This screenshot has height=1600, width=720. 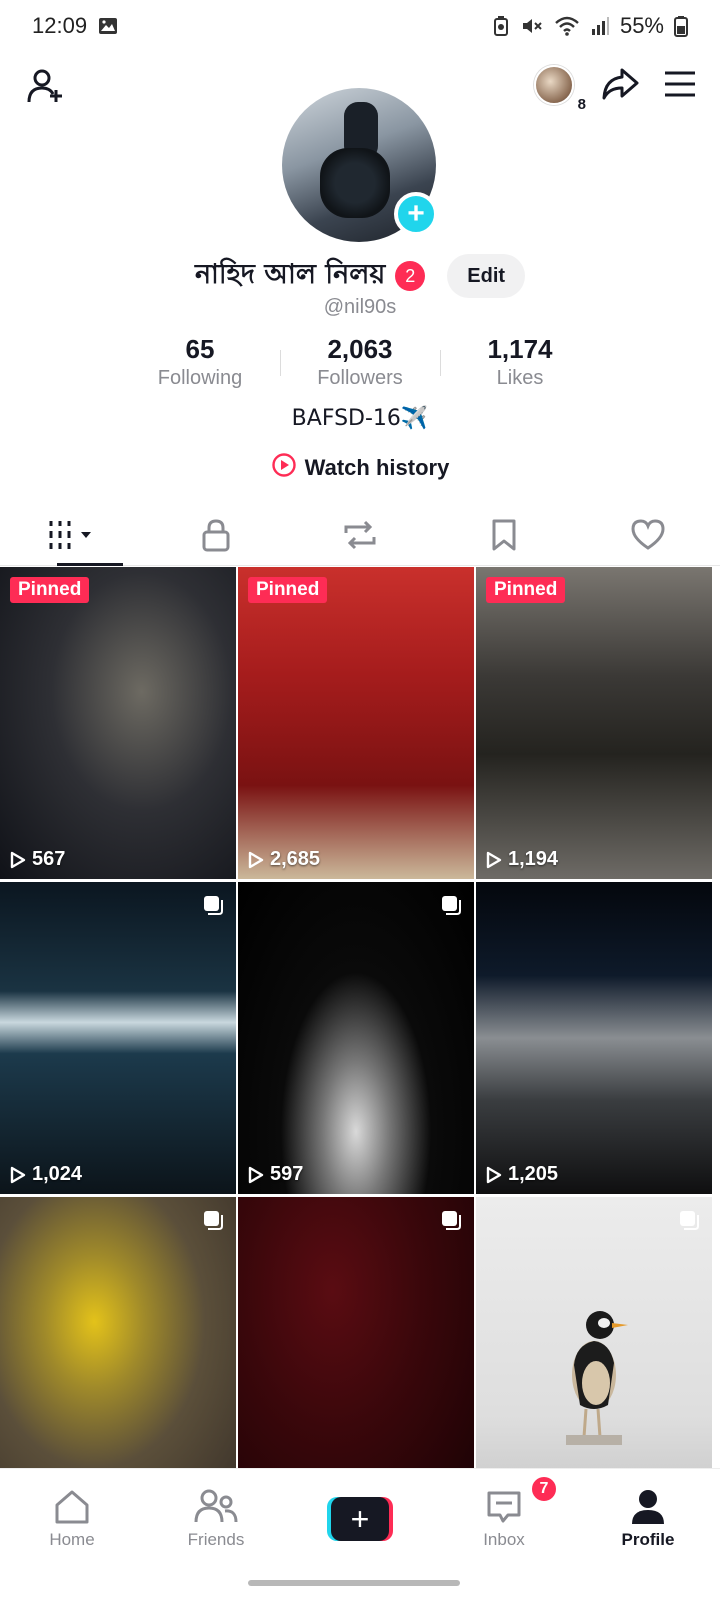 I want to click on watch-history-link: Watch history, so click(x=360, y=468).